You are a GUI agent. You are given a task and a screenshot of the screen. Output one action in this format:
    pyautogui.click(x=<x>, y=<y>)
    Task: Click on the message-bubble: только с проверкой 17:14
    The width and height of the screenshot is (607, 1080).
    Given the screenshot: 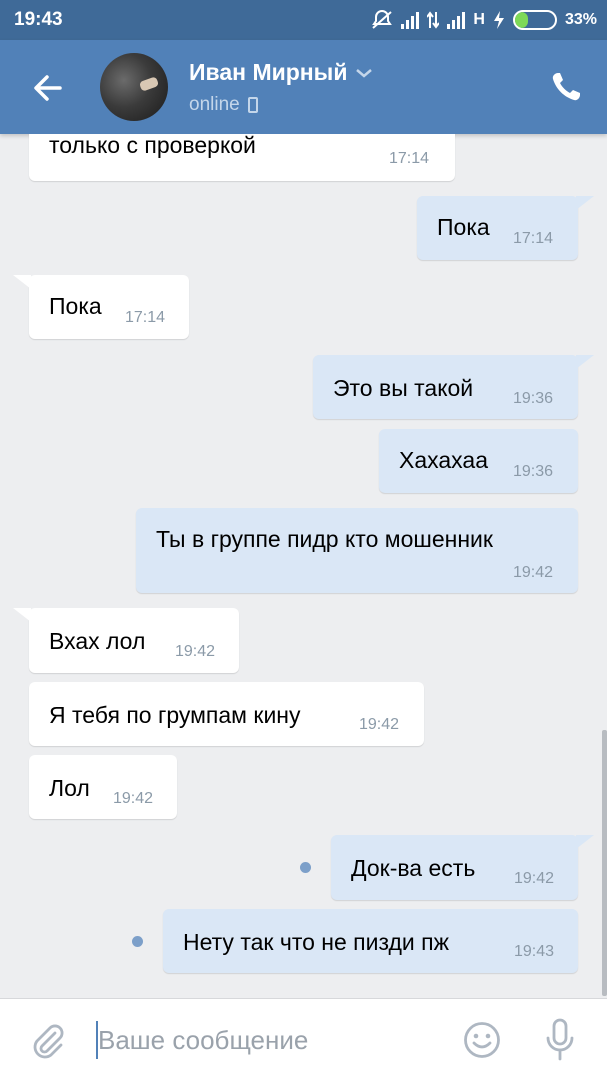 What is the action you would take?
    pyautogui.click(x=242, y=157)
    